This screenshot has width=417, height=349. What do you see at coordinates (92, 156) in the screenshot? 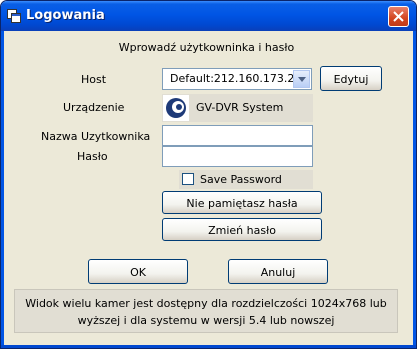
I see `password-label: Hasło` at bounding box center [92, 156].